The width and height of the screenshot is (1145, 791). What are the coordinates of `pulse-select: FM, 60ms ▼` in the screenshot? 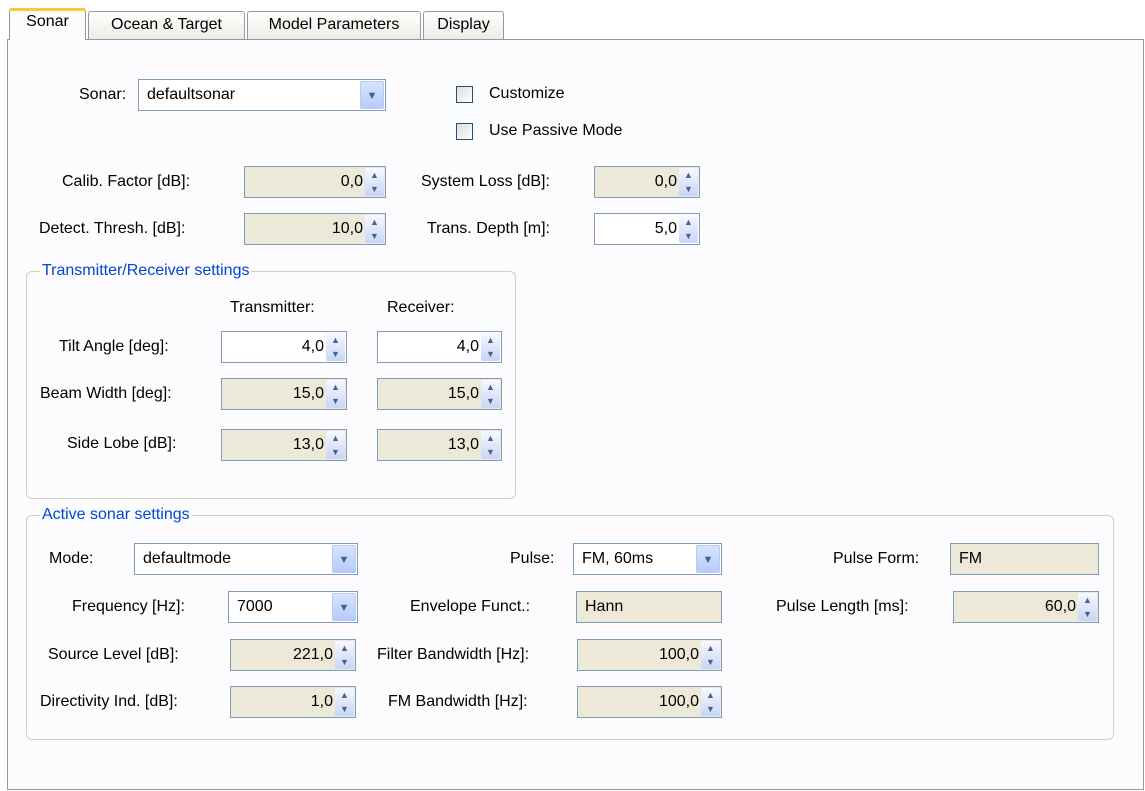 It's located at (647, 559).